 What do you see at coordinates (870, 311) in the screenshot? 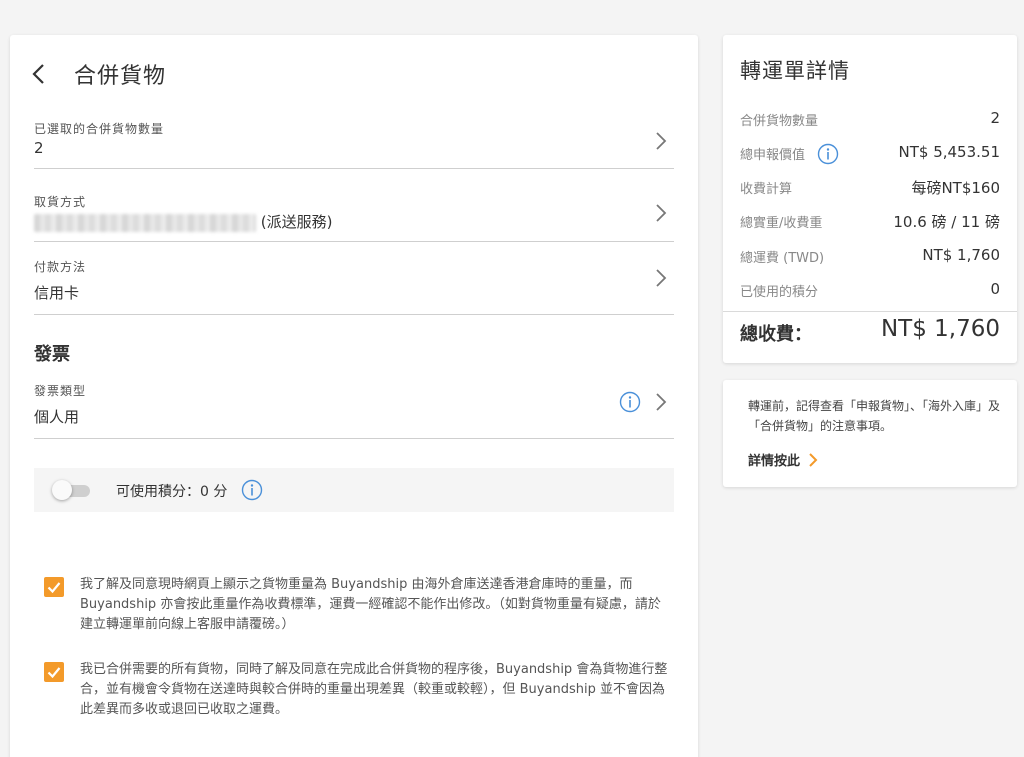
I see `summary-divider` at bounding box center [870, 311].